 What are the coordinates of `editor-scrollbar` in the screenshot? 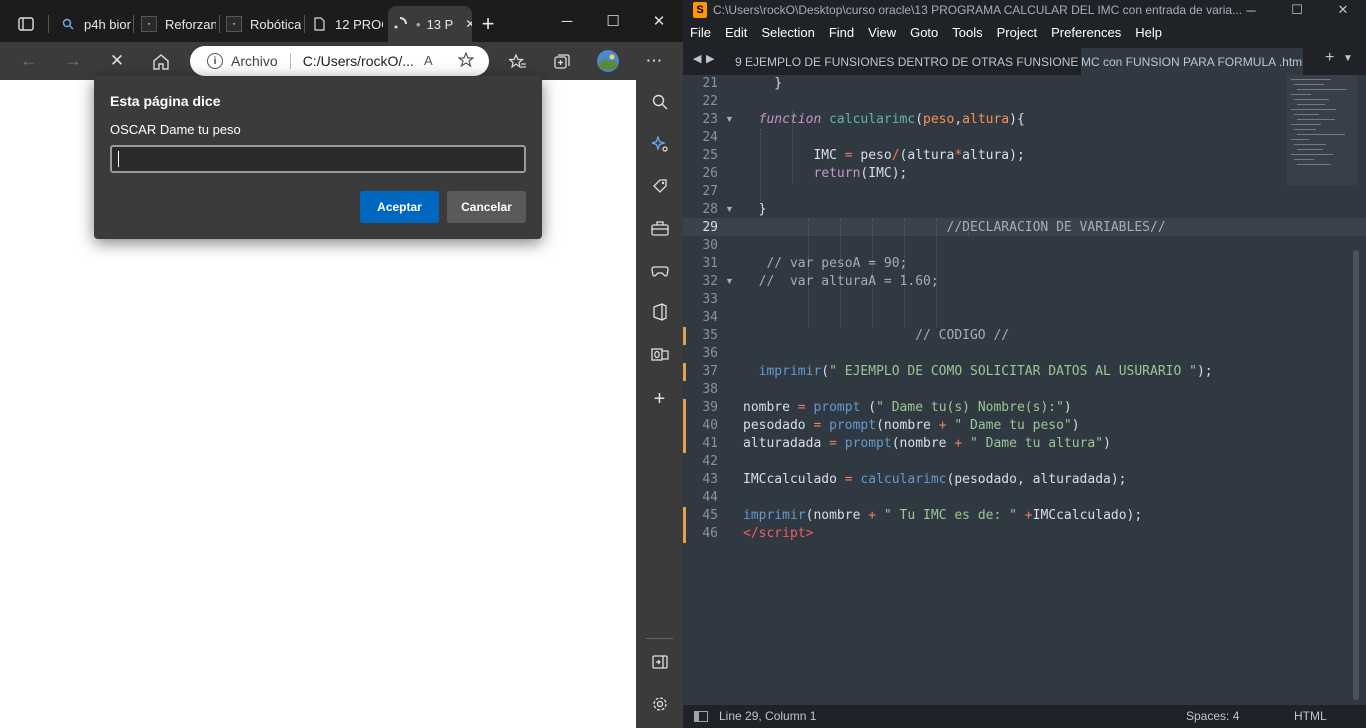 It's located at (1356, 475).